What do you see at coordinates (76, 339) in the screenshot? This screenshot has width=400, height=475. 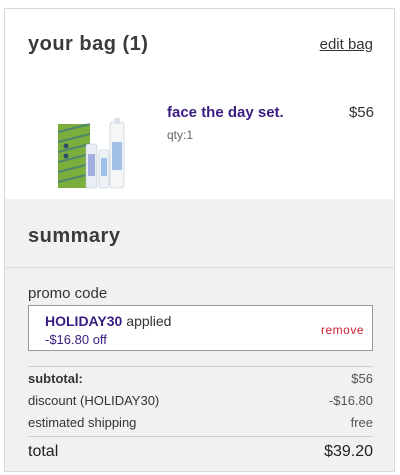 I see `promo-discount: -$16.80 off` at bounding box center [76, 339].